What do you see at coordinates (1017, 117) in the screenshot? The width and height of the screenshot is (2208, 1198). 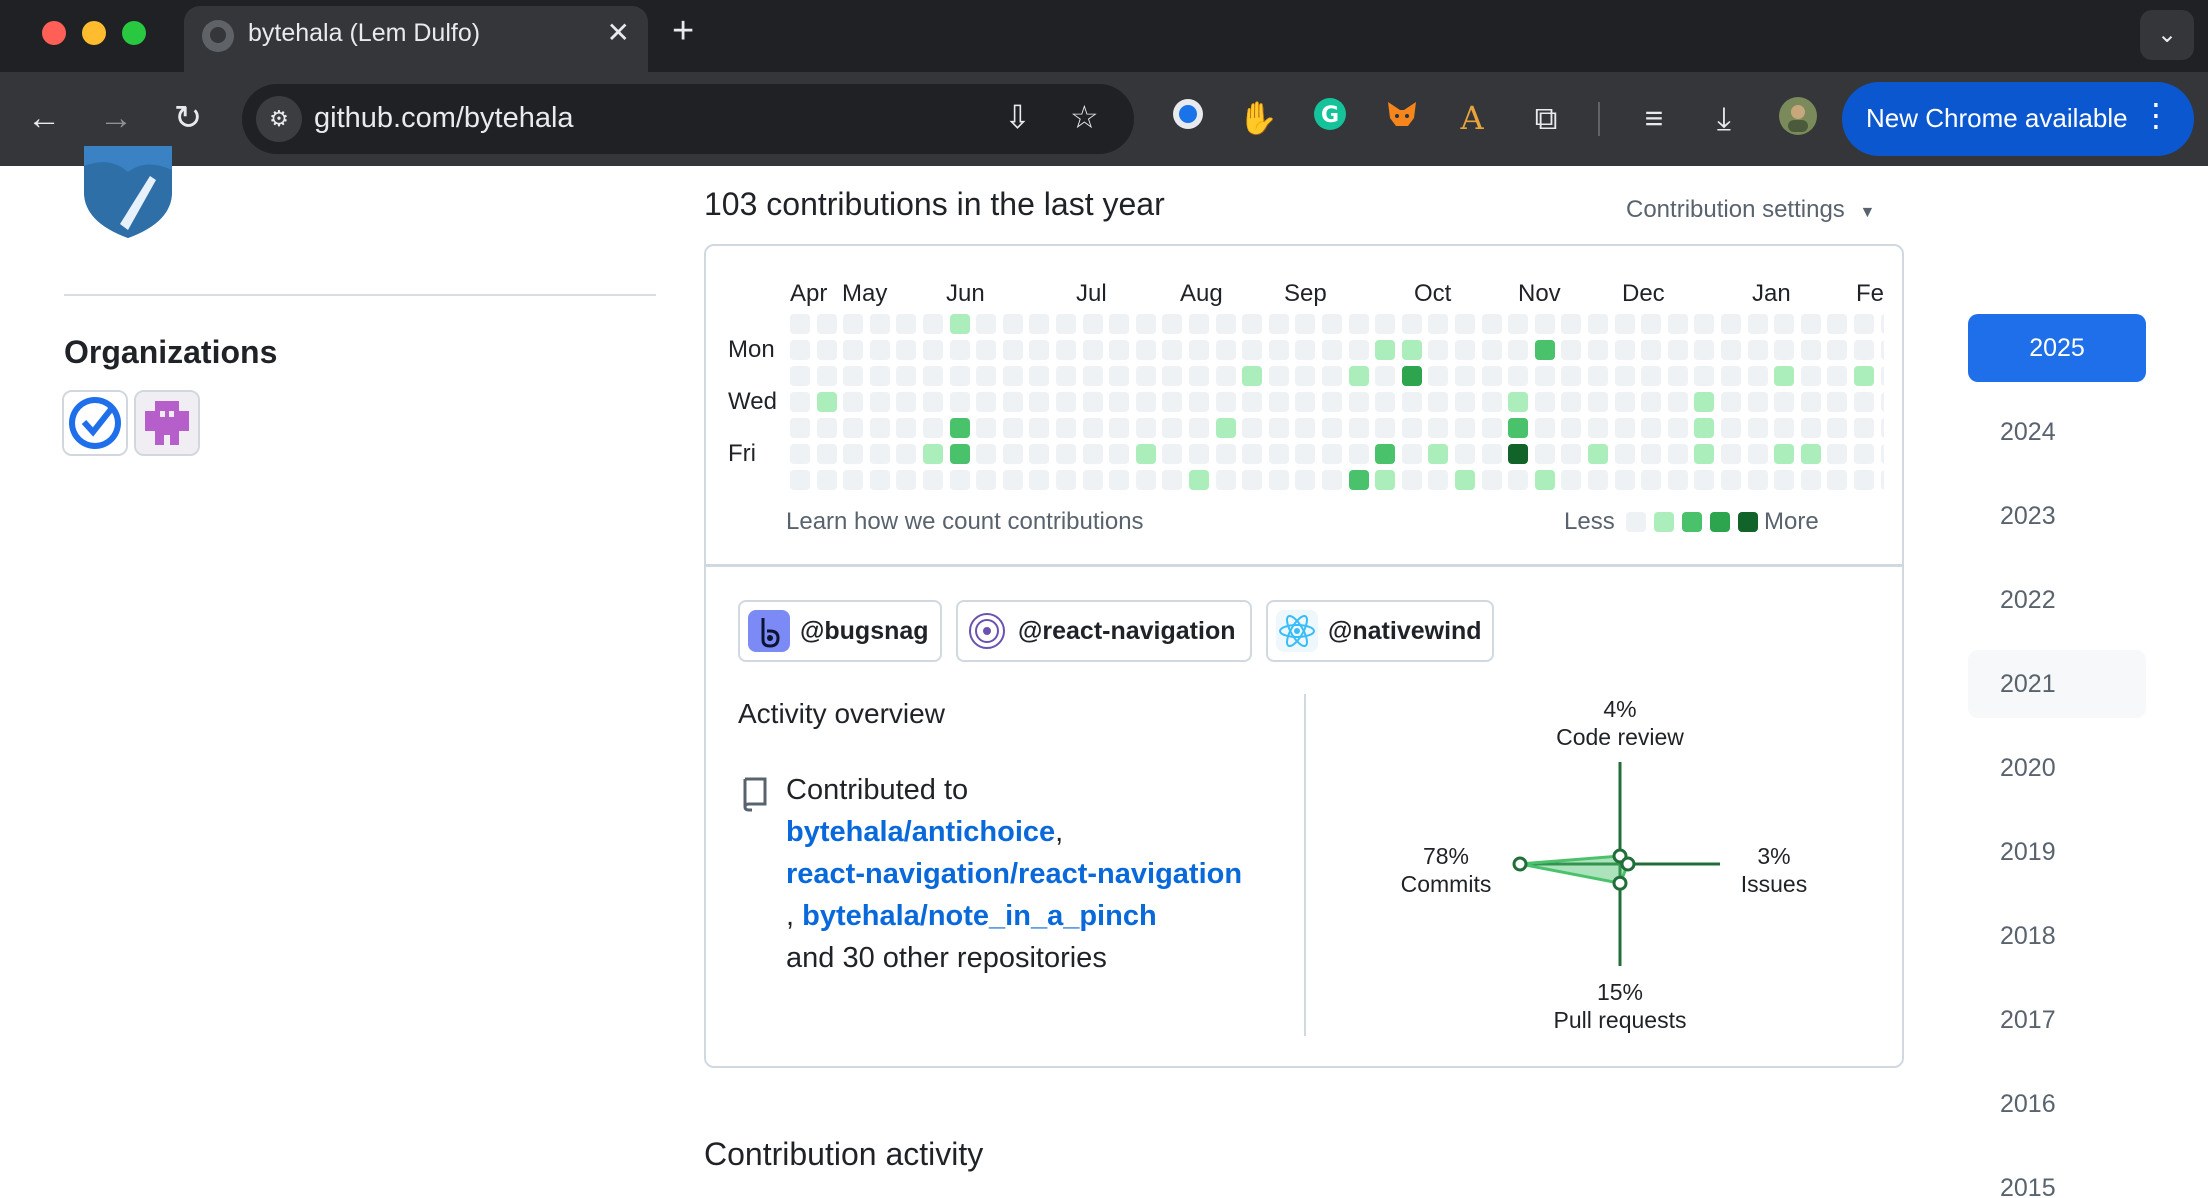 I see `install-app-icon: ⇩` at bounding box center [1017, 117].